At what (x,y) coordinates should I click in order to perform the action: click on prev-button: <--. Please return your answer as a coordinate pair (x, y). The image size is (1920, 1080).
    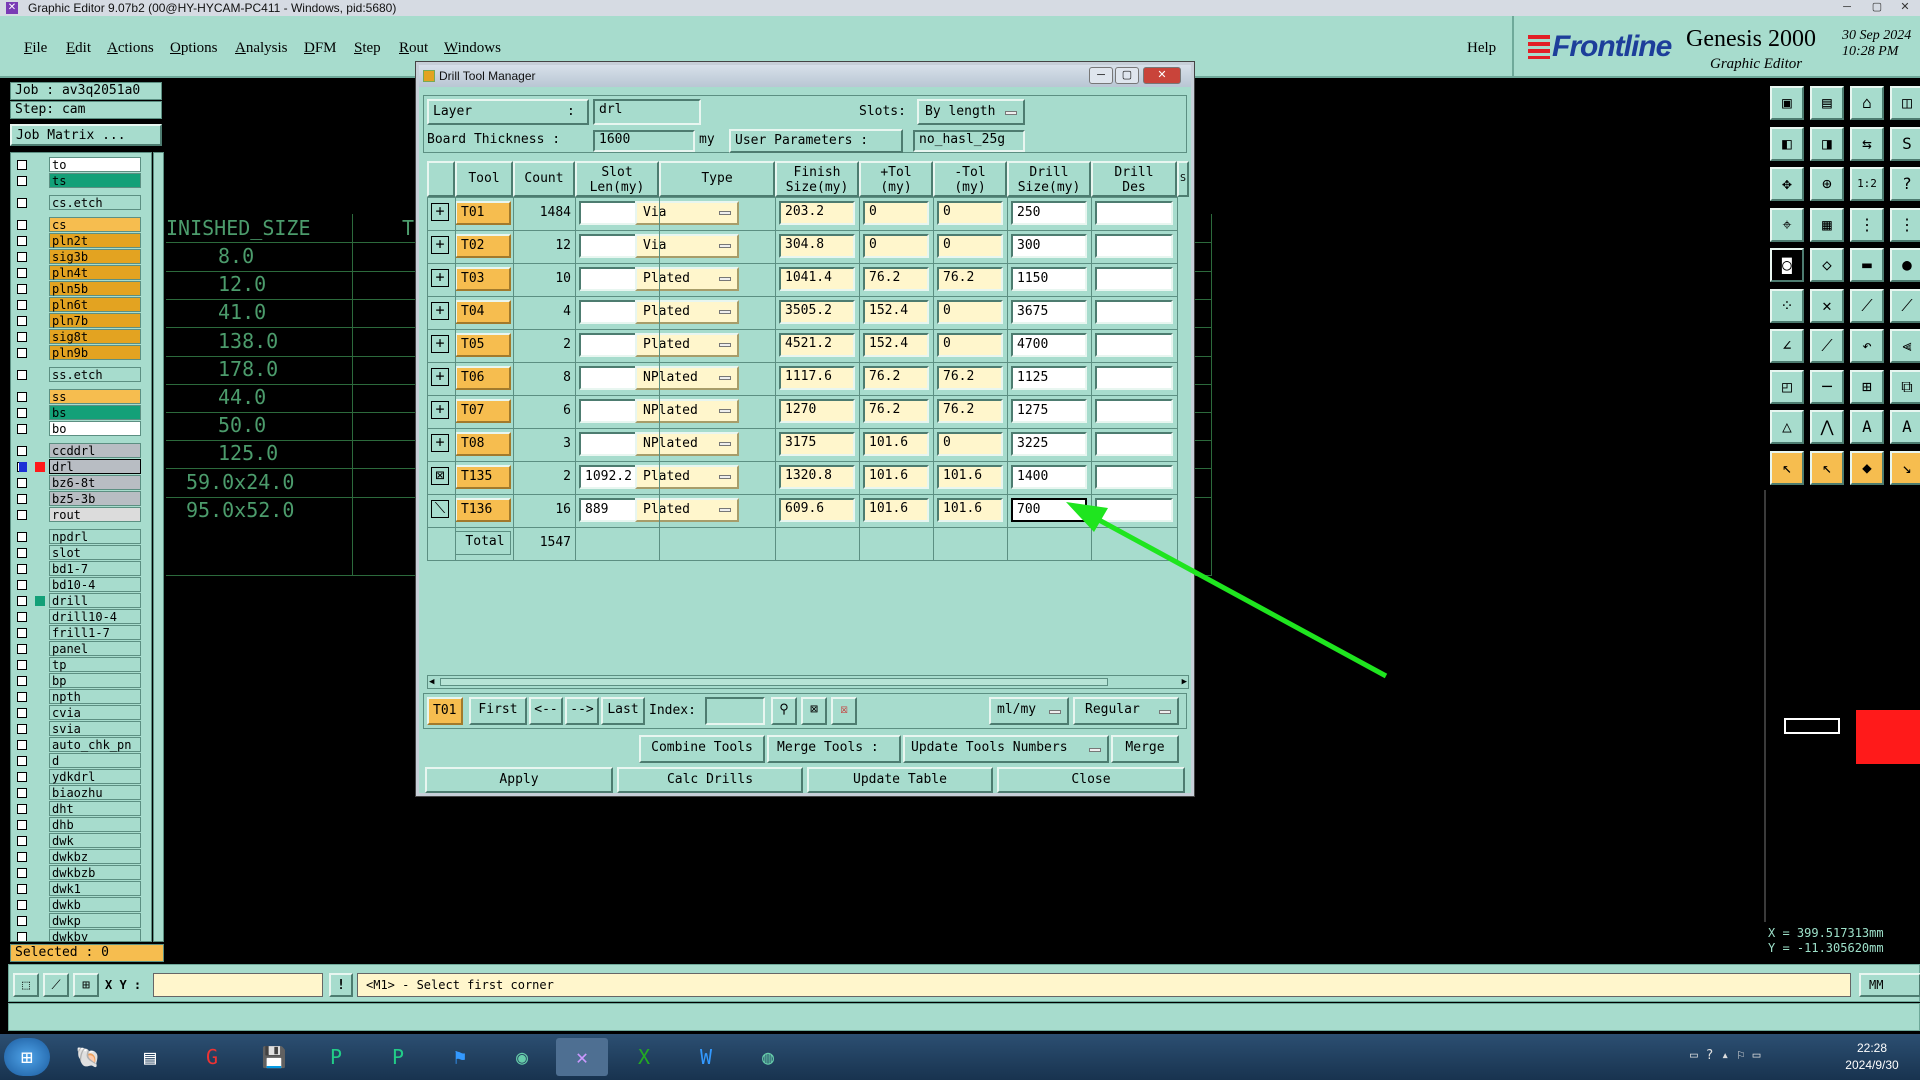
    Looking at the image, I should click on (546, 711).